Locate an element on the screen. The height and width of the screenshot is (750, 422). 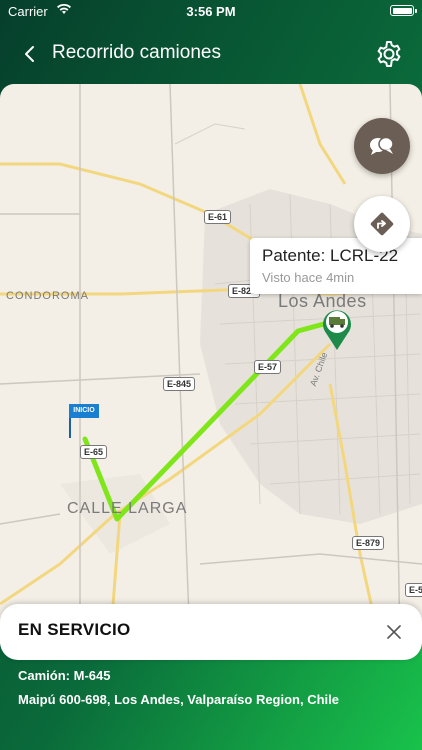
status-bar: Carrier 3:56 PM is located at coordinates (211, 12).